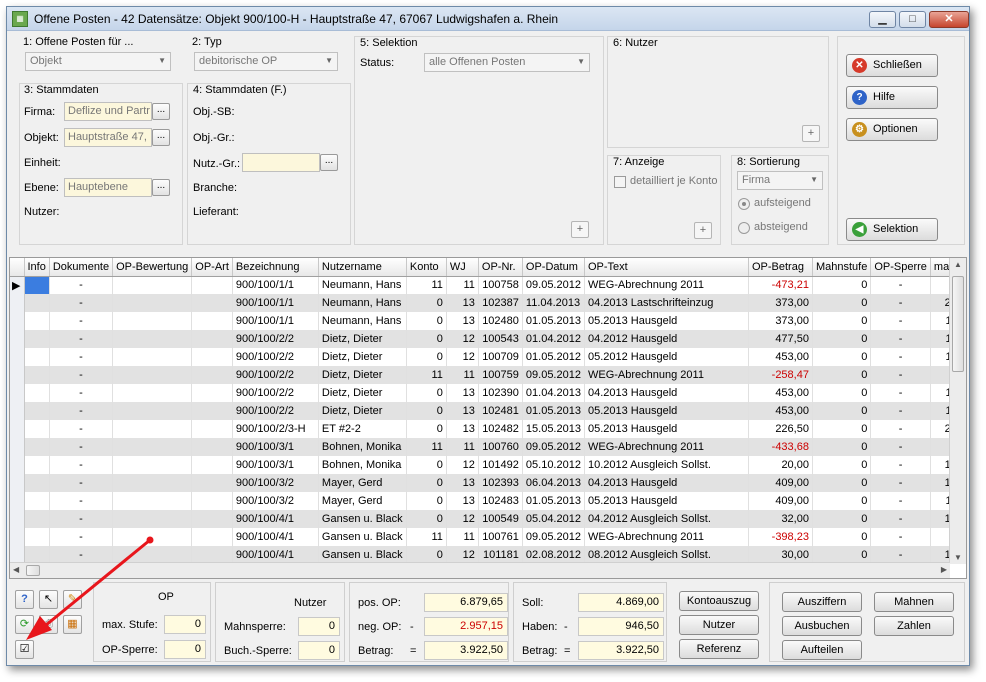 This screenshot has width=986, height=682. Describe the element at coordinates (95, 585) in the screenshot. I see `annotation-arrow-line` at that location.